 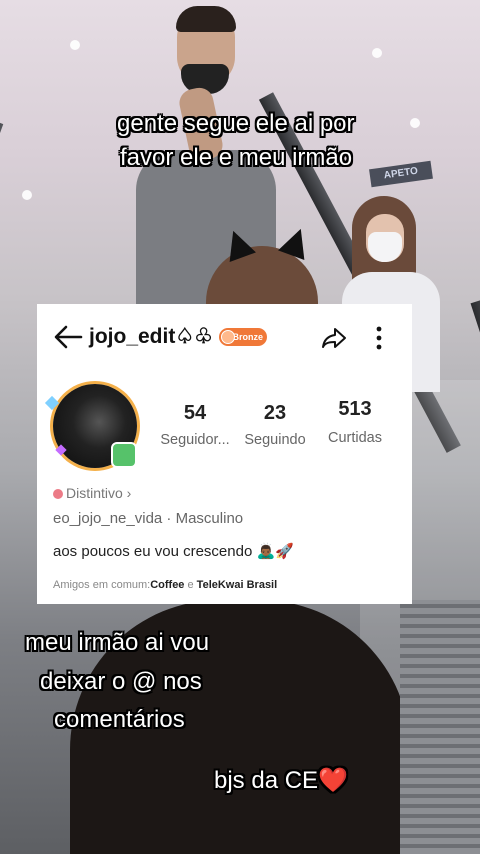 What do you see at coordinates (275, 440) in the screenshot?
I see `stat-label: Seguindo` at bounding box center [275, 440].